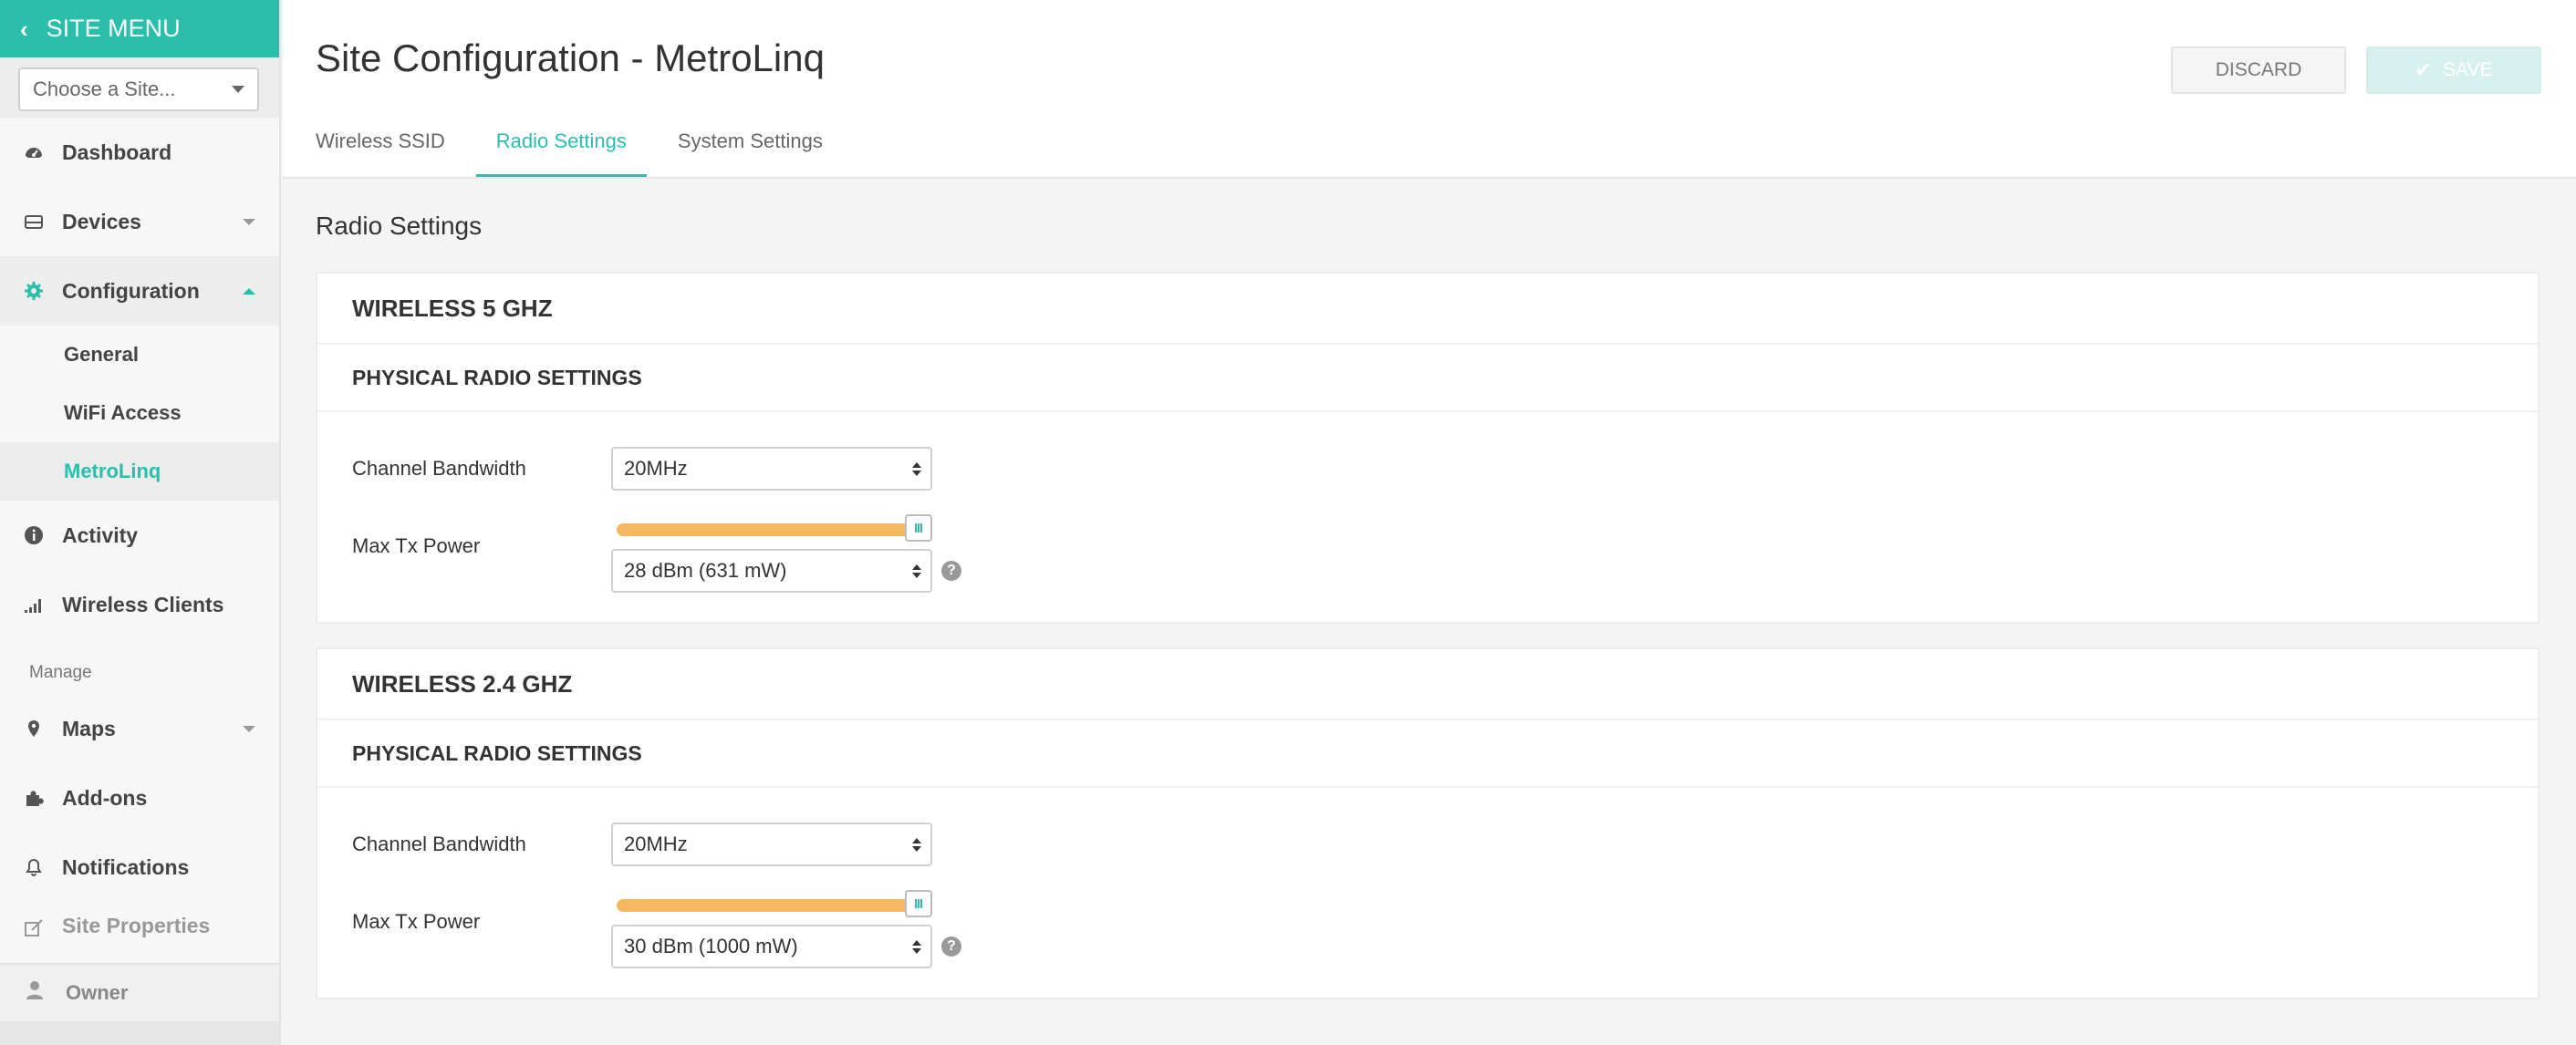 The image size is (2576, 1045). What do you see at coordinates (105, 797) in the screenshot?
I see `sidebar-item-label: Add-ons` at bounding box center [105, 797].